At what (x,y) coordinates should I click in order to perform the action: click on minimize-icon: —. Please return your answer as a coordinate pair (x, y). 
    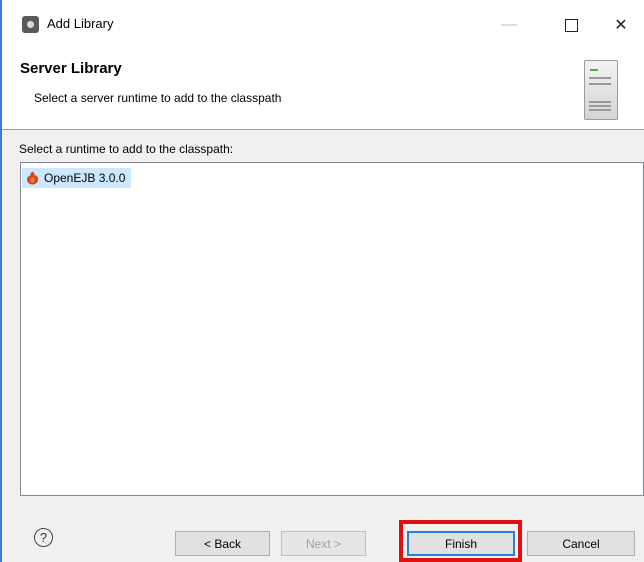
    Looking at the image, I should click on (509, 24).